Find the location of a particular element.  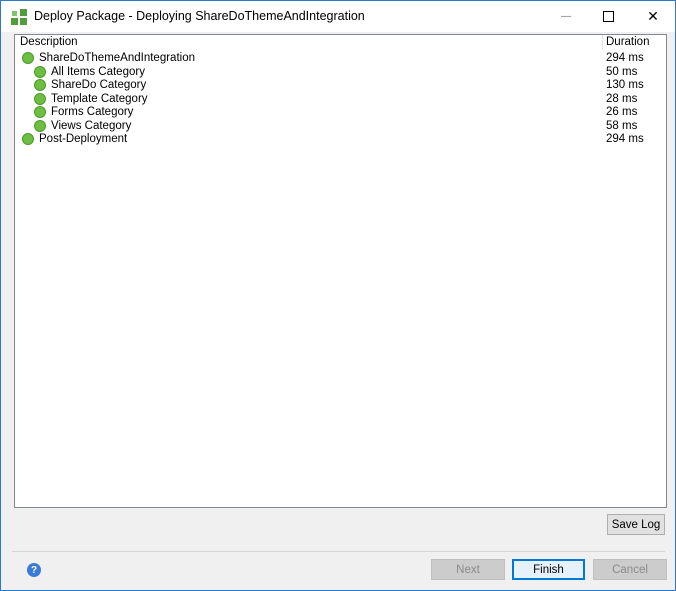

maximize-button is located at coordinates (608, 16).